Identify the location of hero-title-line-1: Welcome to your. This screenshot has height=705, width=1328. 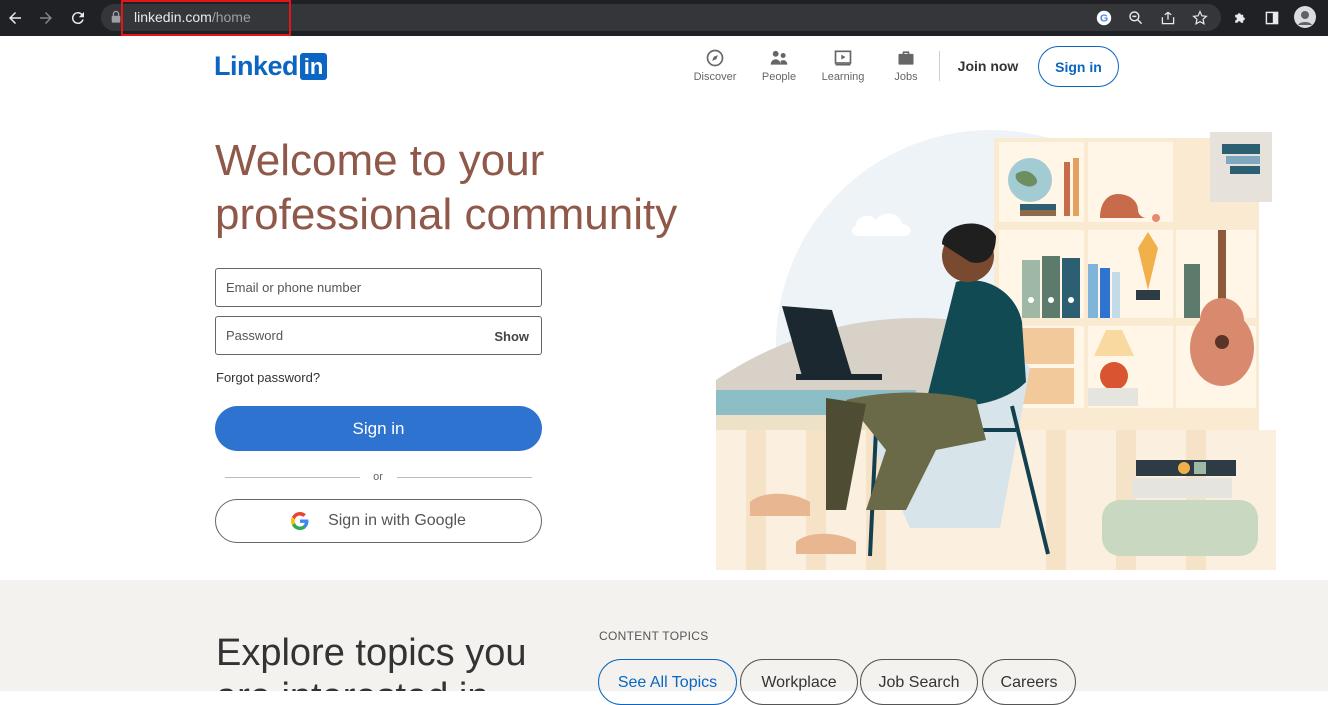
(380, 160).